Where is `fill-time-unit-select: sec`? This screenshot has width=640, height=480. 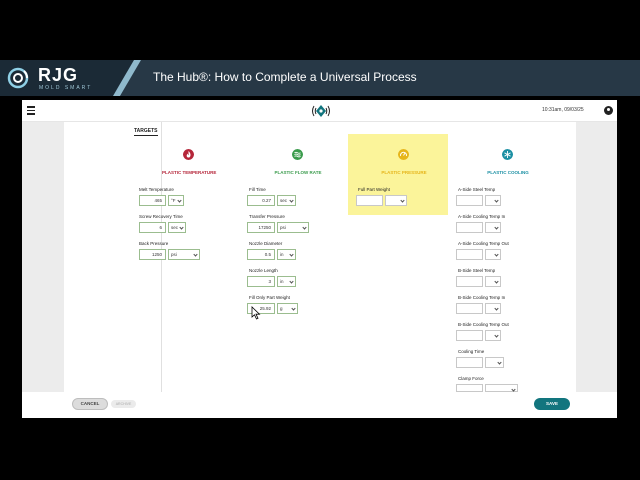
fill-time-unit-select: sec is located at coordinates (286, 200).